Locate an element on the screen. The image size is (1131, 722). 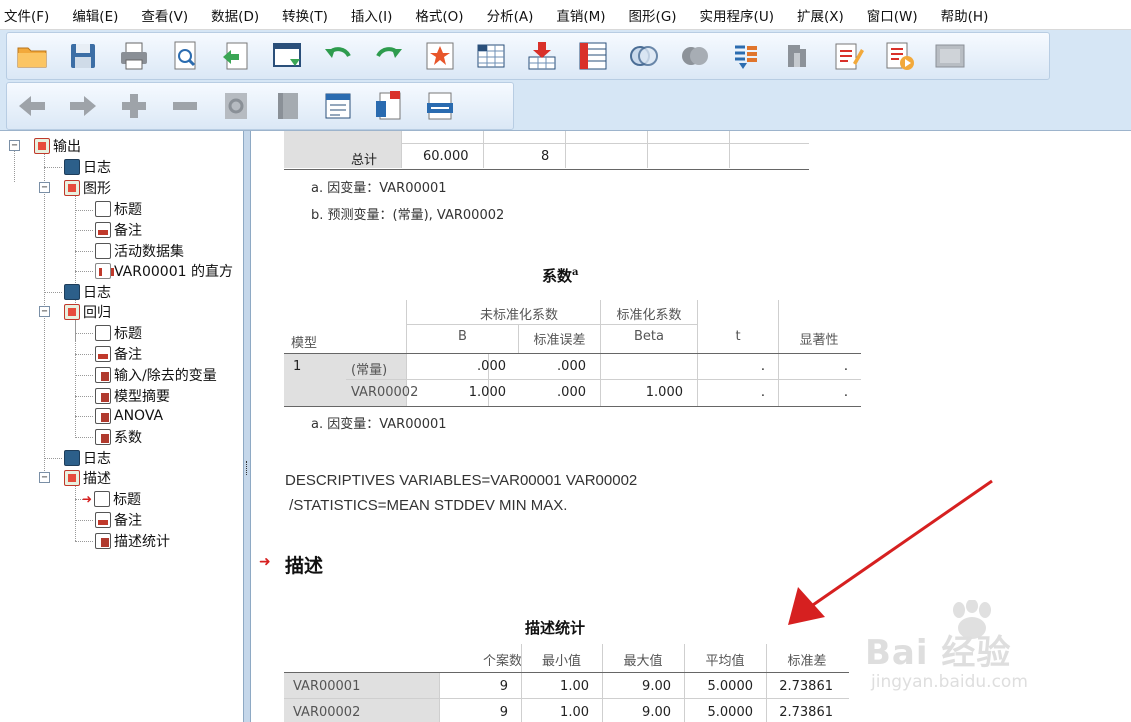
open-folder-icon is located at coordinates (32, 56).